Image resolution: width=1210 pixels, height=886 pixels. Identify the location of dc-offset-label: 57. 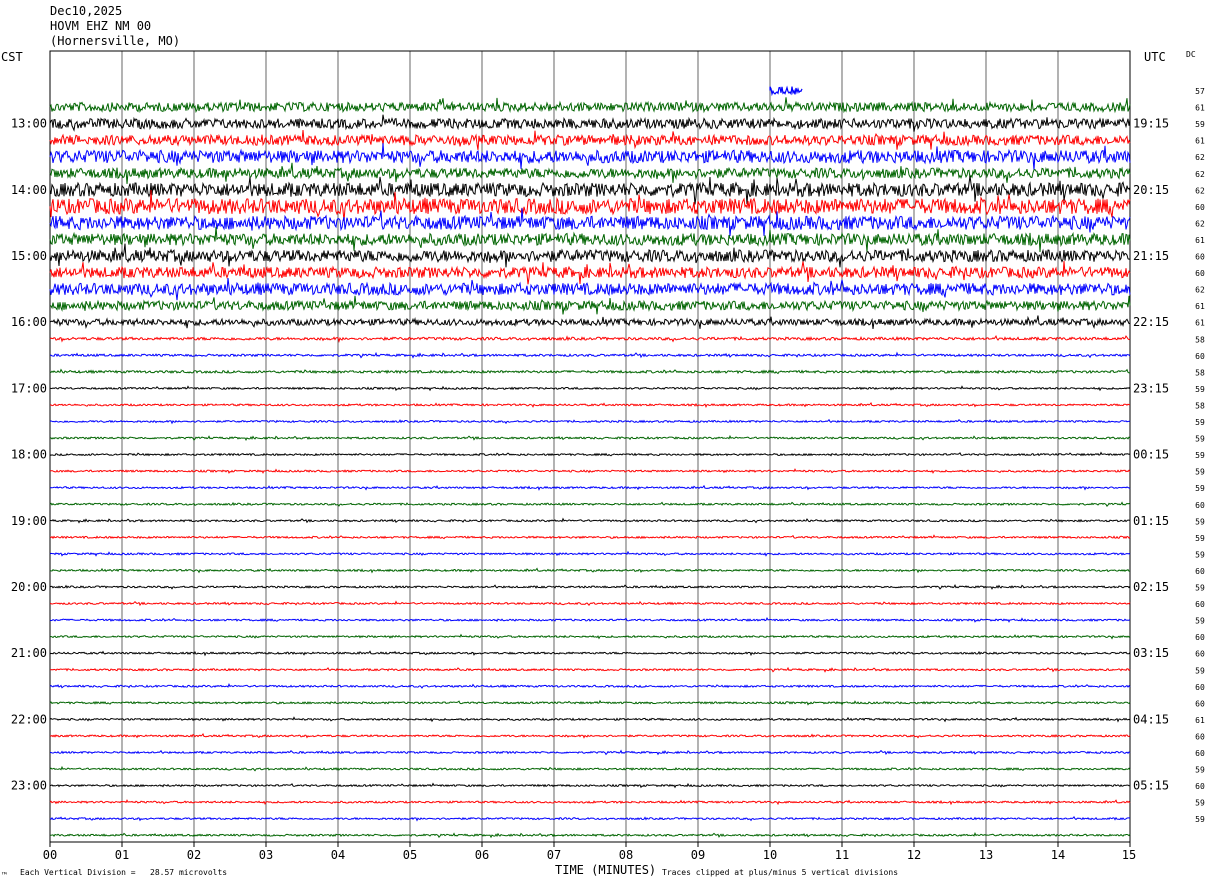
(1200, 91).